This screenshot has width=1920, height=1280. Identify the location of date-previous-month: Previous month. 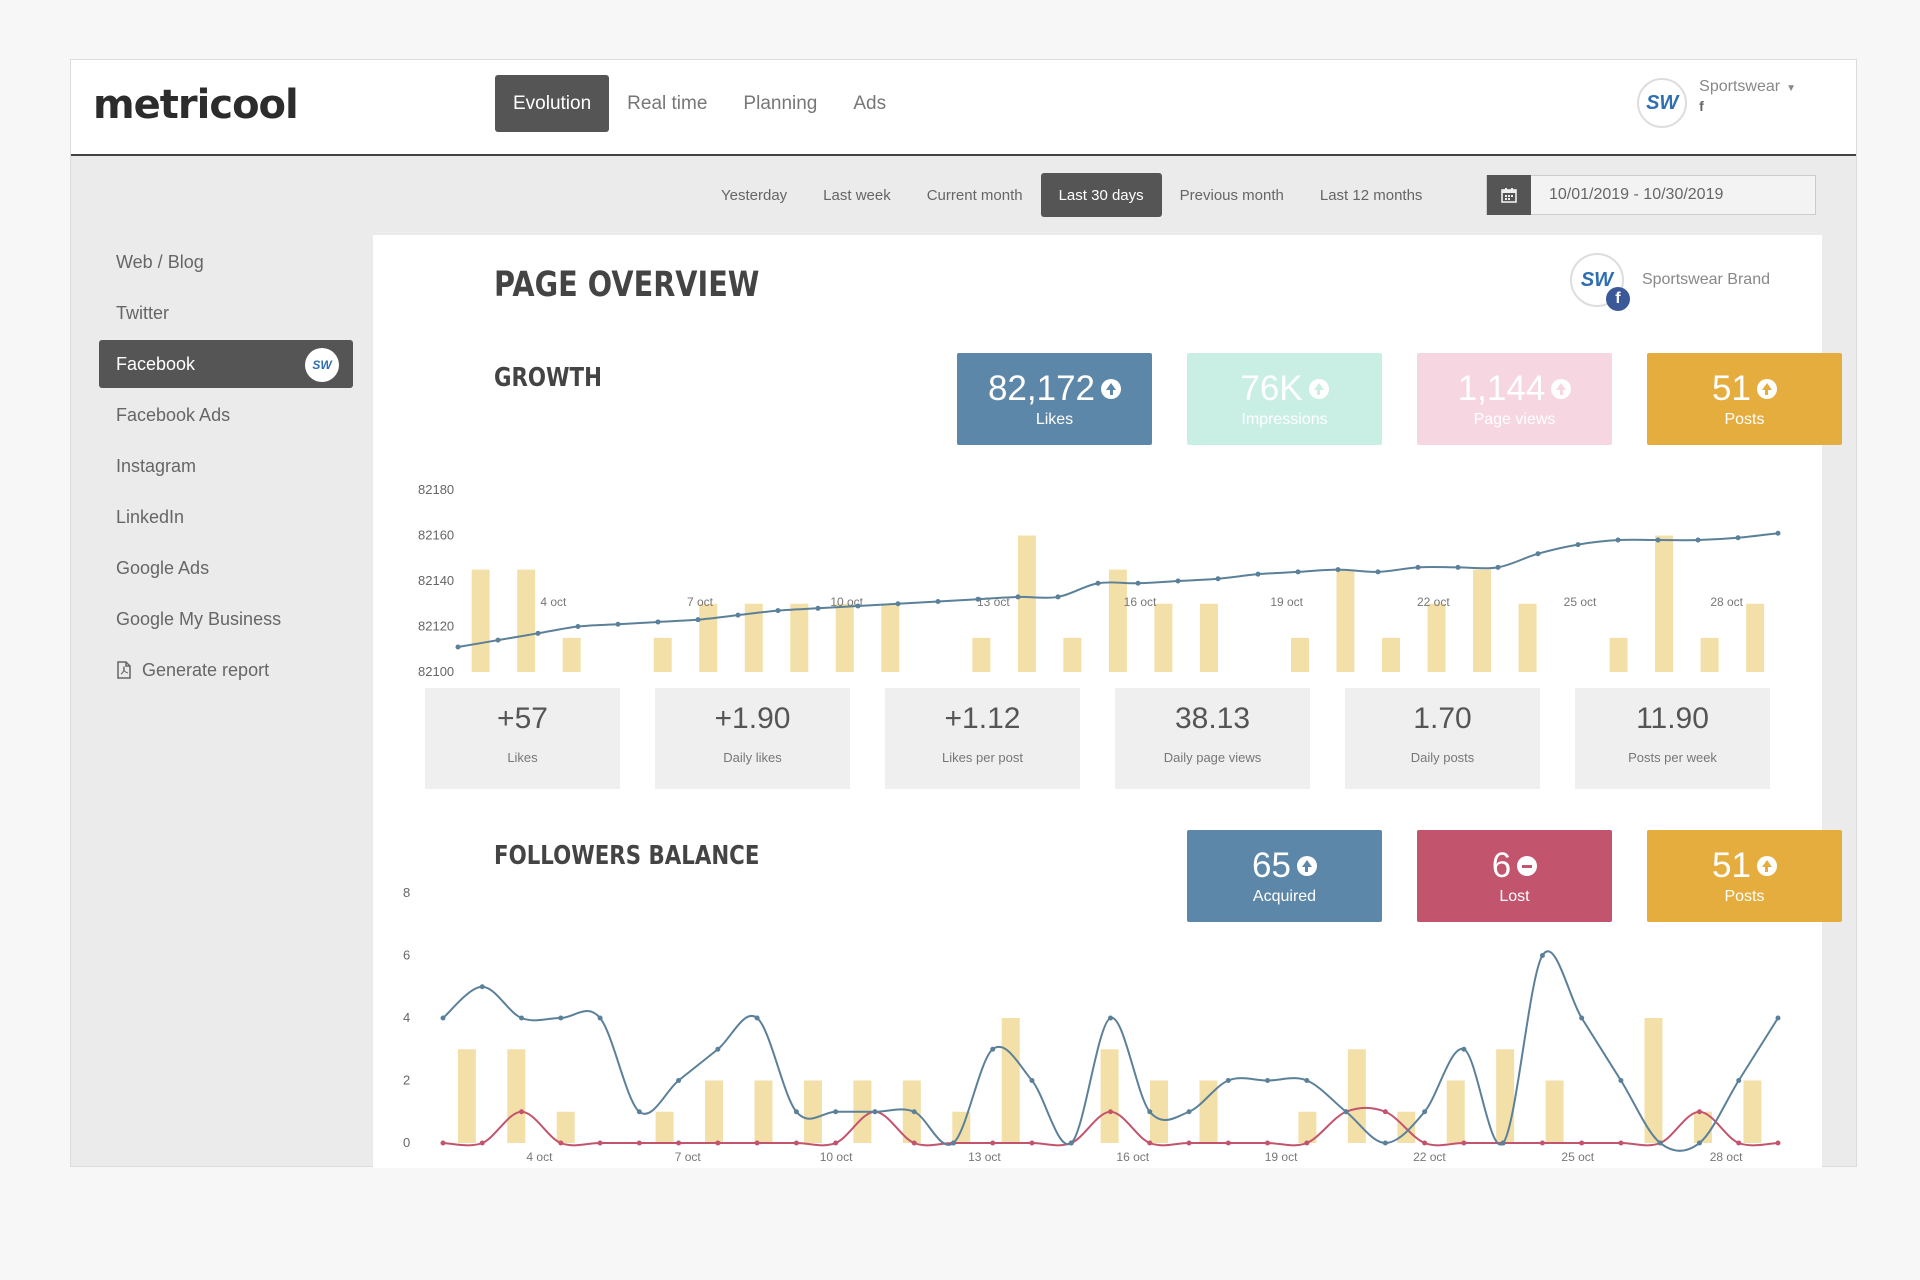
(1232, 195).